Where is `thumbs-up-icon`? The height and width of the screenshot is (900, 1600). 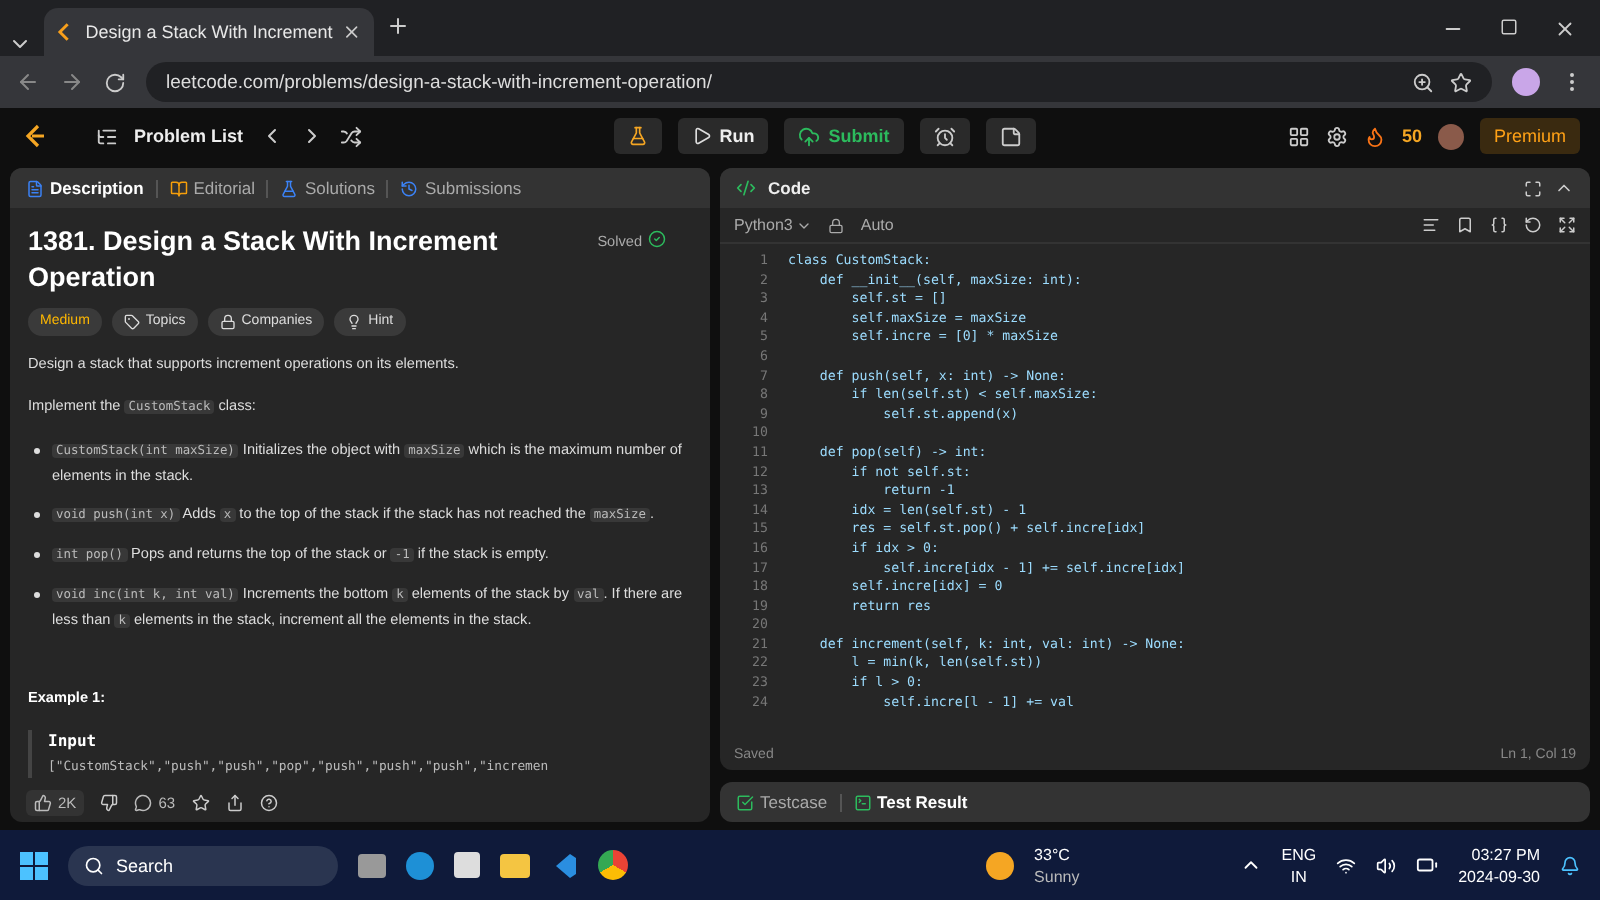
thumbs-up-icon is located at coordinates (43, 802).